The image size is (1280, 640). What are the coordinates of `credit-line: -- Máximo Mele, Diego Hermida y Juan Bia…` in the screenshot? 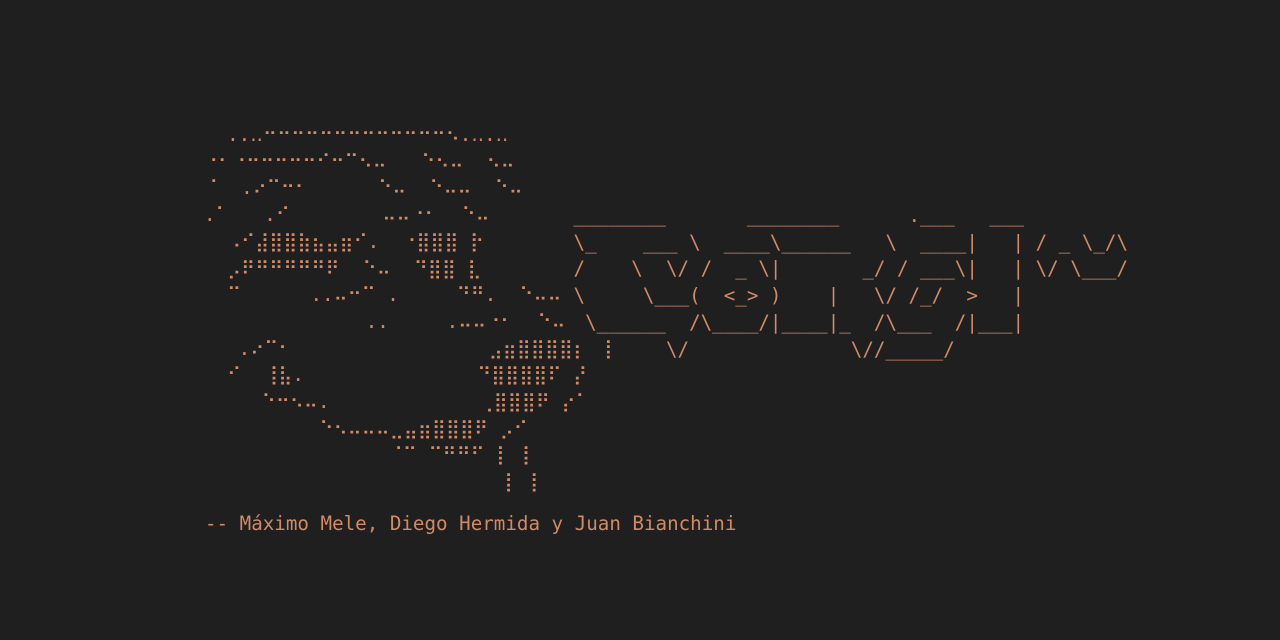 It's located at (471, 523).